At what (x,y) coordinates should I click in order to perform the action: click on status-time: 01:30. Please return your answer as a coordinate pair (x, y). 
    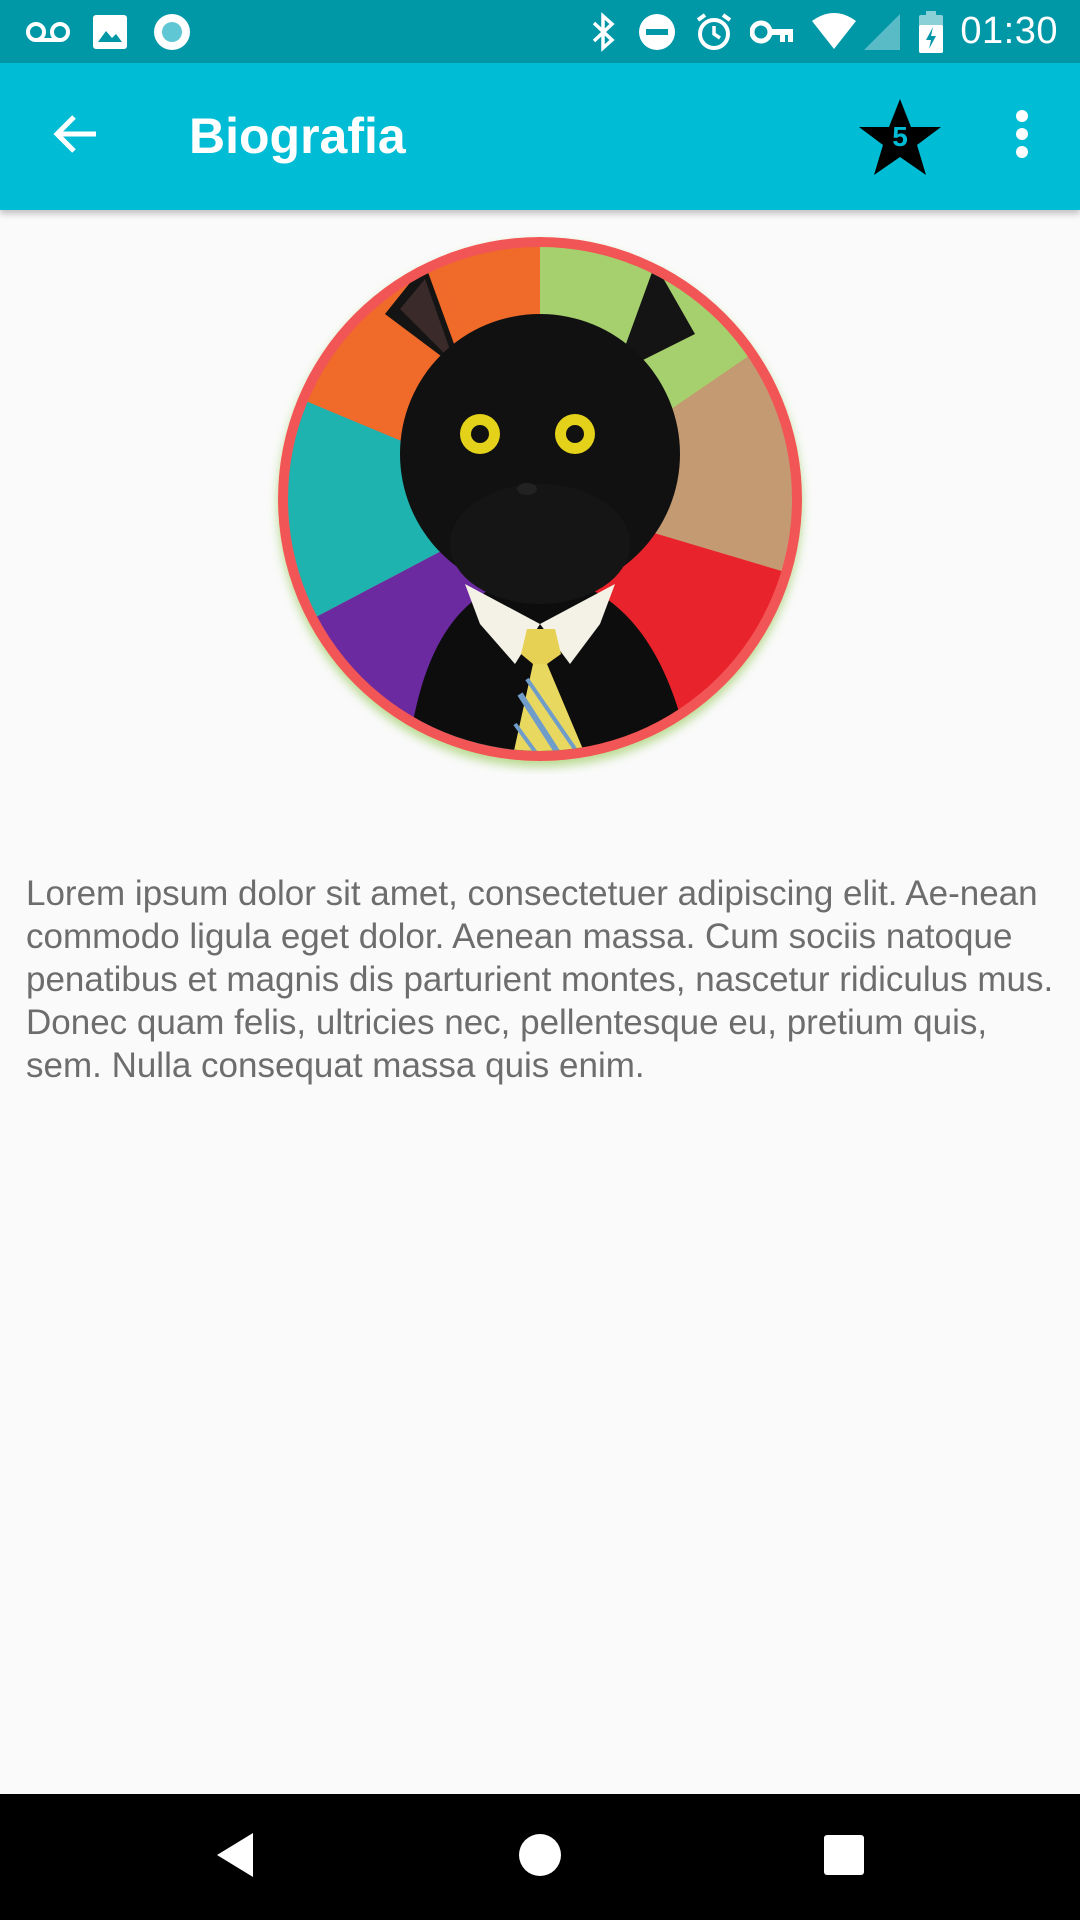
    Looking at the image, I should click on (1009, 31).